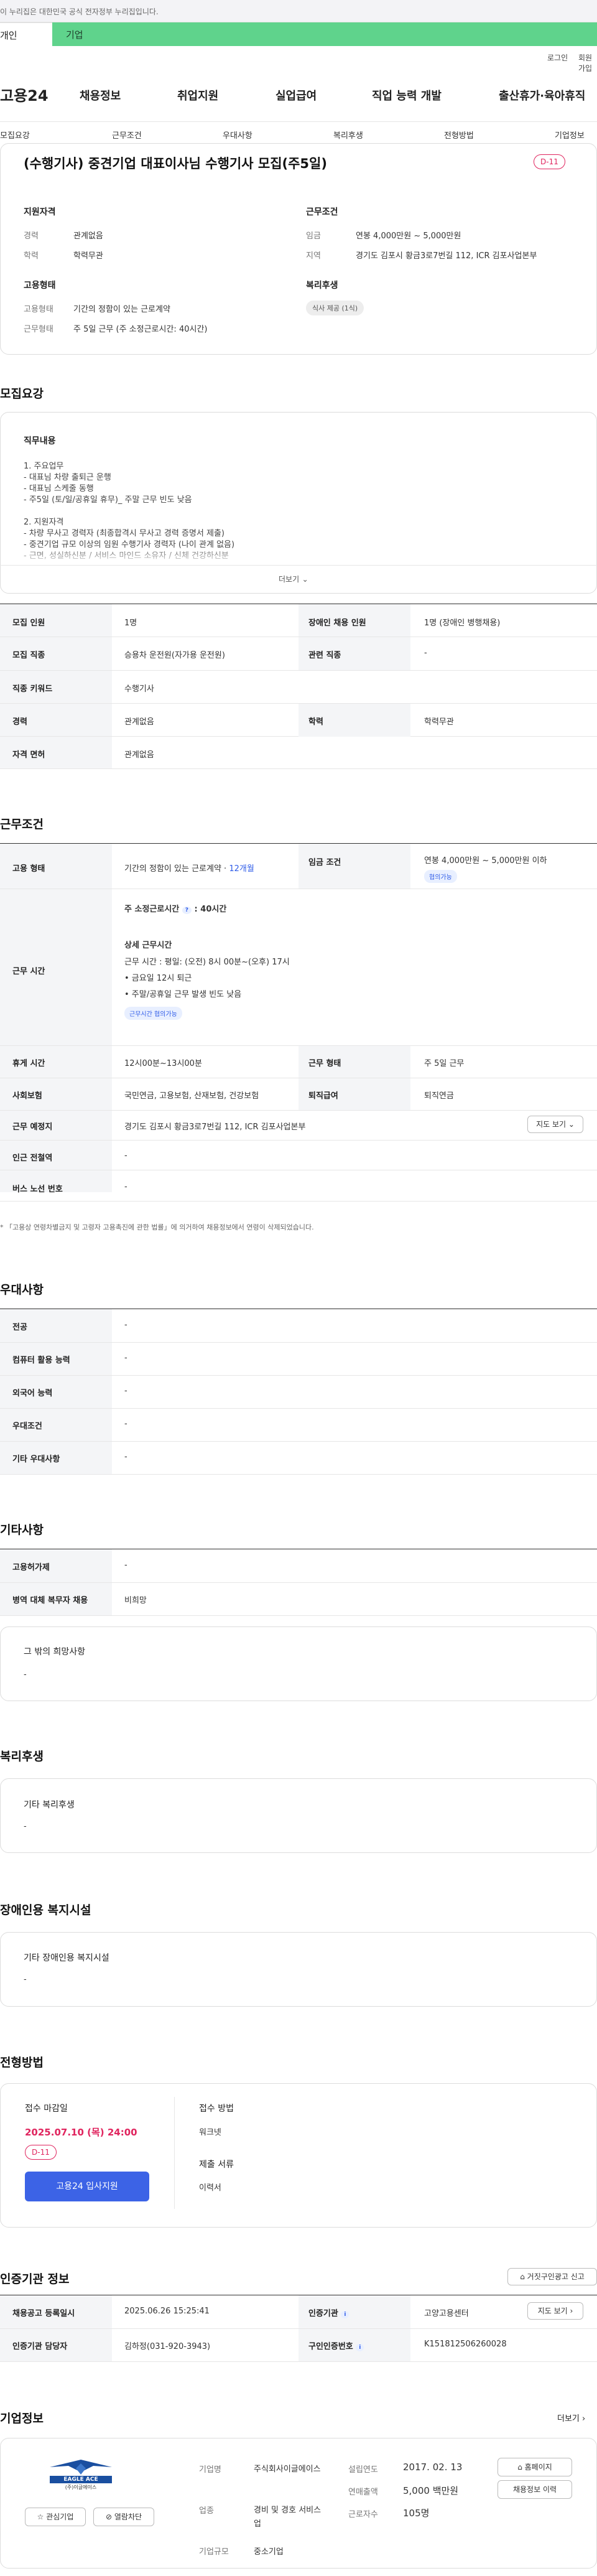 The width and height of the screenshot is (597, 2576). What do you see at coordinates (552, 2276) in the screenshot?
I see `report-button: ⌂ 거짓구인광고 신고` at bounding box center [552, 2276].